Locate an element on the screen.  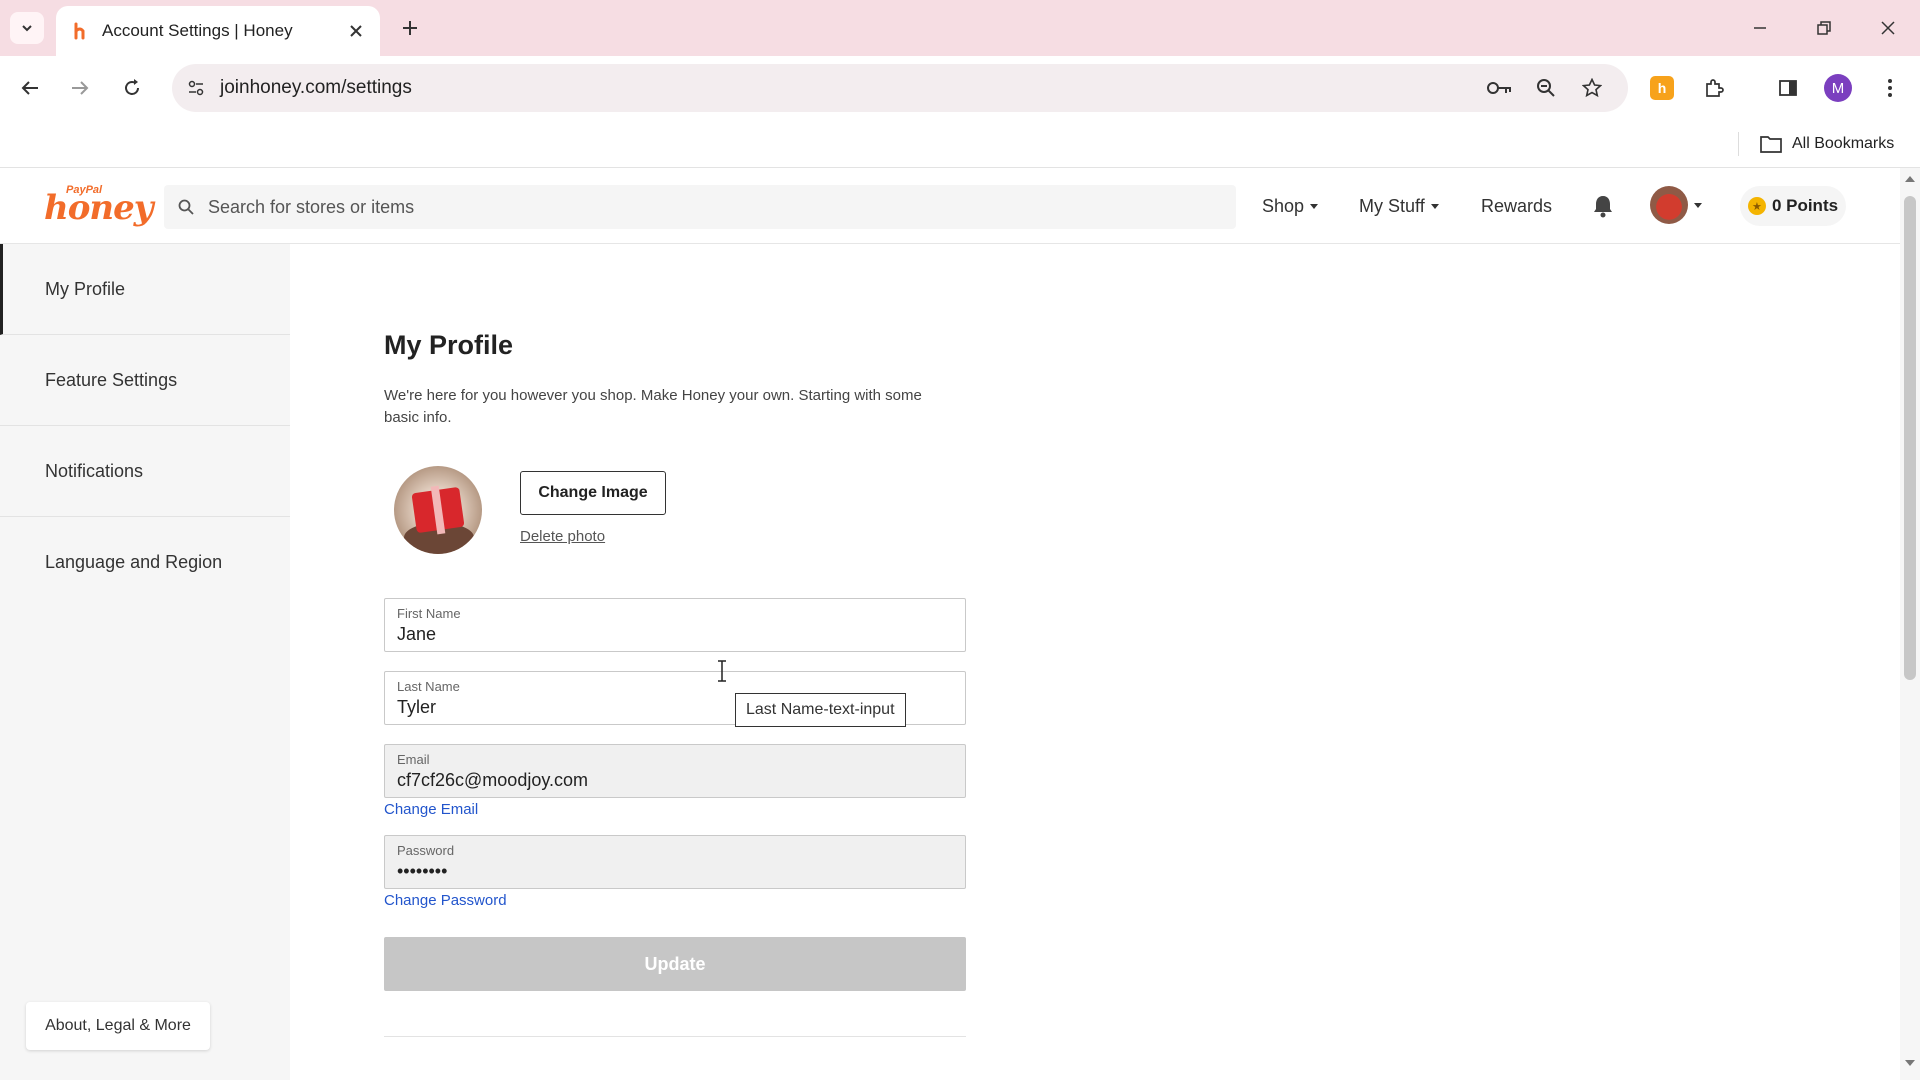
site-info-icon is located at coordinates (196, 88).